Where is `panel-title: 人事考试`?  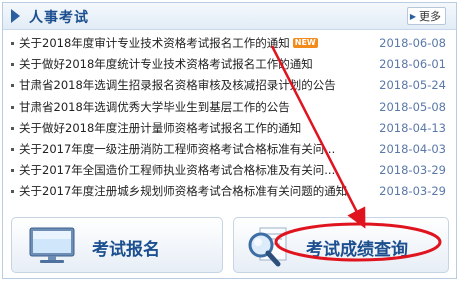 panel-title: 人事考试 is located at coordinates (59, 18).